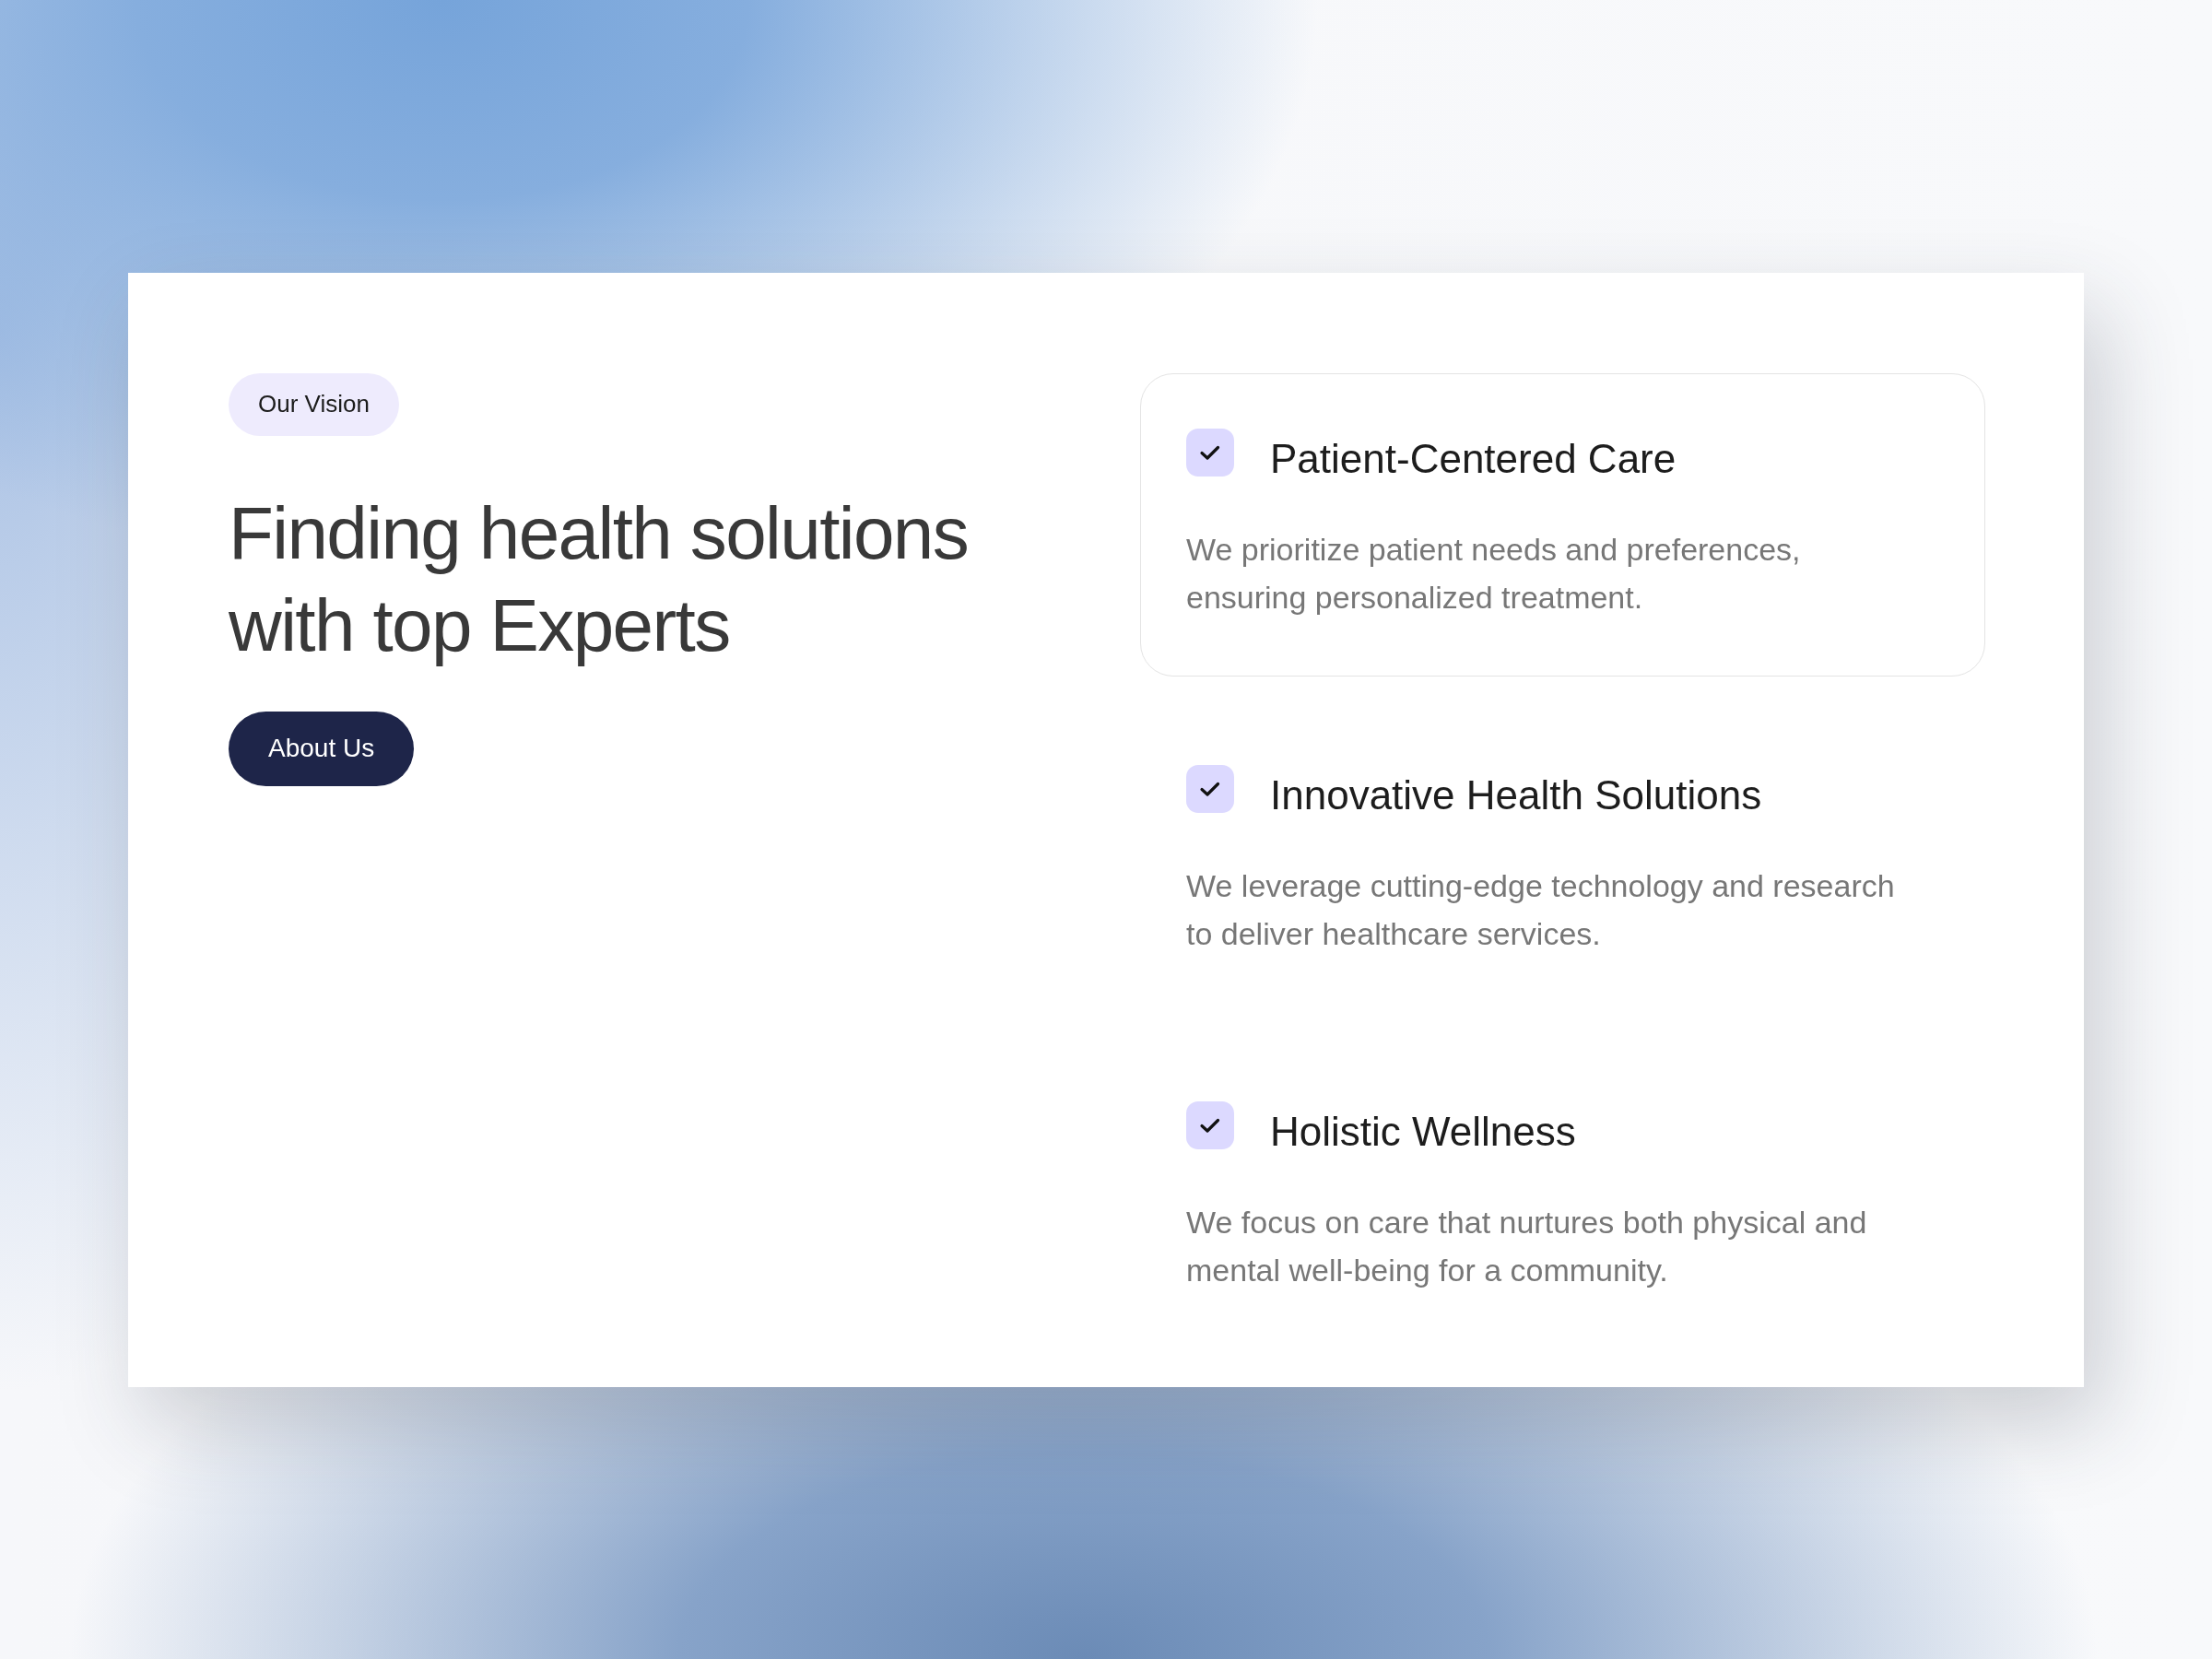 Image resolution: width=2212 pixels, height=1659 pixels. What do you see at coordinates (314, 404) in the screenshot?
I see `section-tag: Our Vision` at bounding box center [314, 404].